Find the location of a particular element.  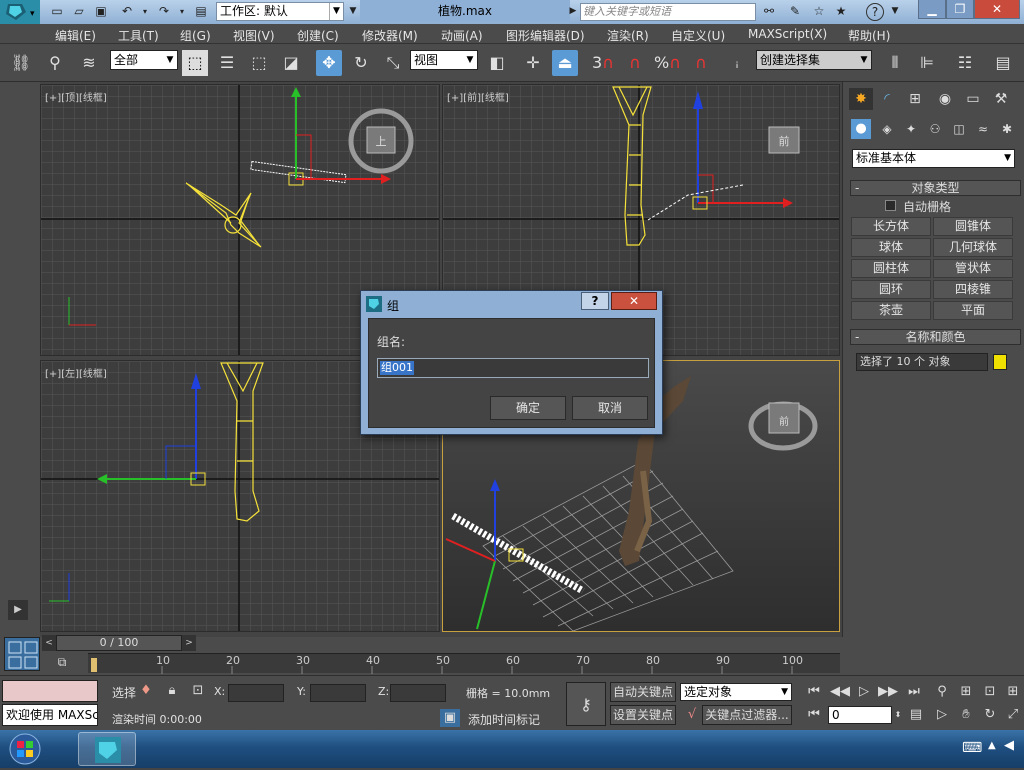

ribbon-toggle-icon: ▤ is located at coordinates (1003, 63).